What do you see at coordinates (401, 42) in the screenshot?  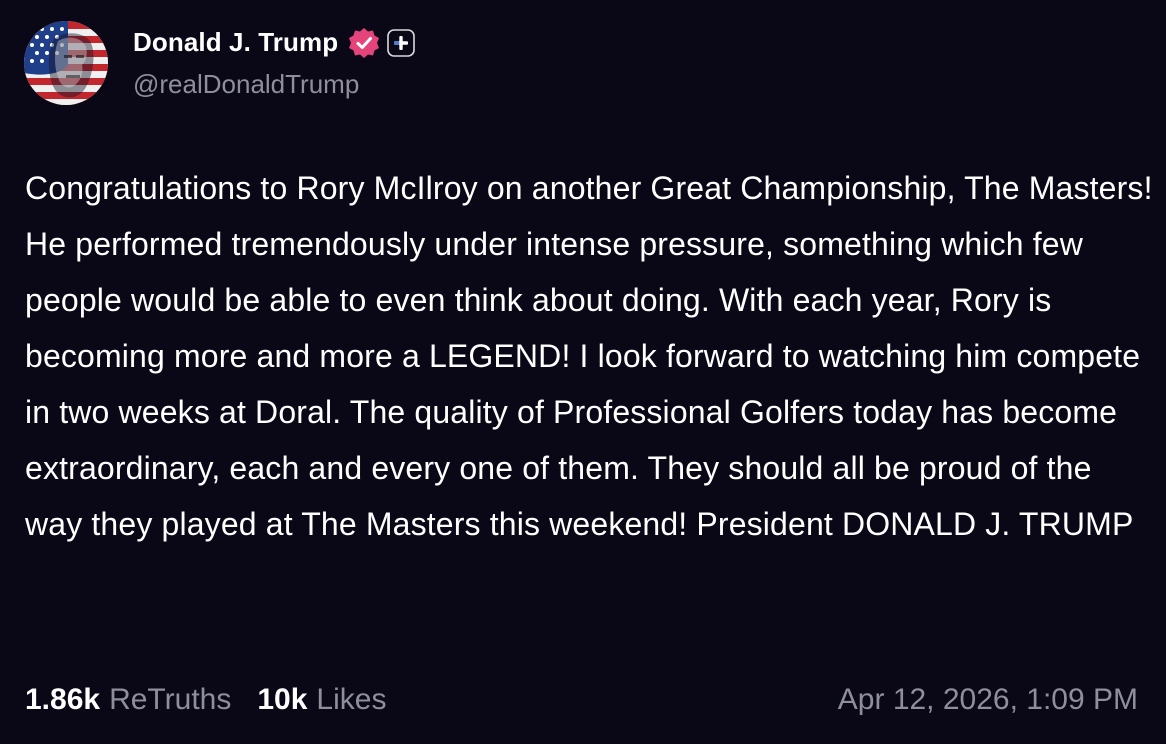 I see `plus-icon` at bounding box center [401, 42].